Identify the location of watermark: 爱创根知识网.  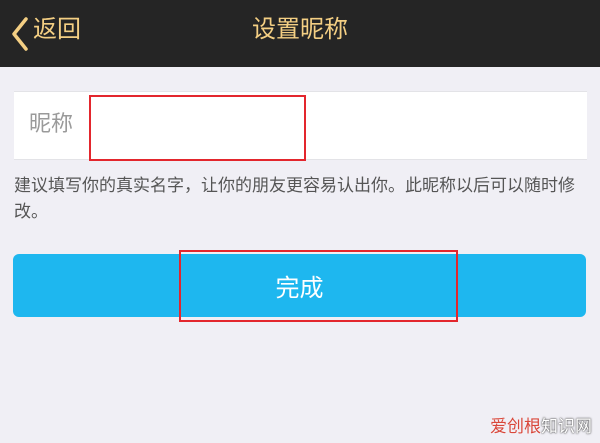
(541, 427).